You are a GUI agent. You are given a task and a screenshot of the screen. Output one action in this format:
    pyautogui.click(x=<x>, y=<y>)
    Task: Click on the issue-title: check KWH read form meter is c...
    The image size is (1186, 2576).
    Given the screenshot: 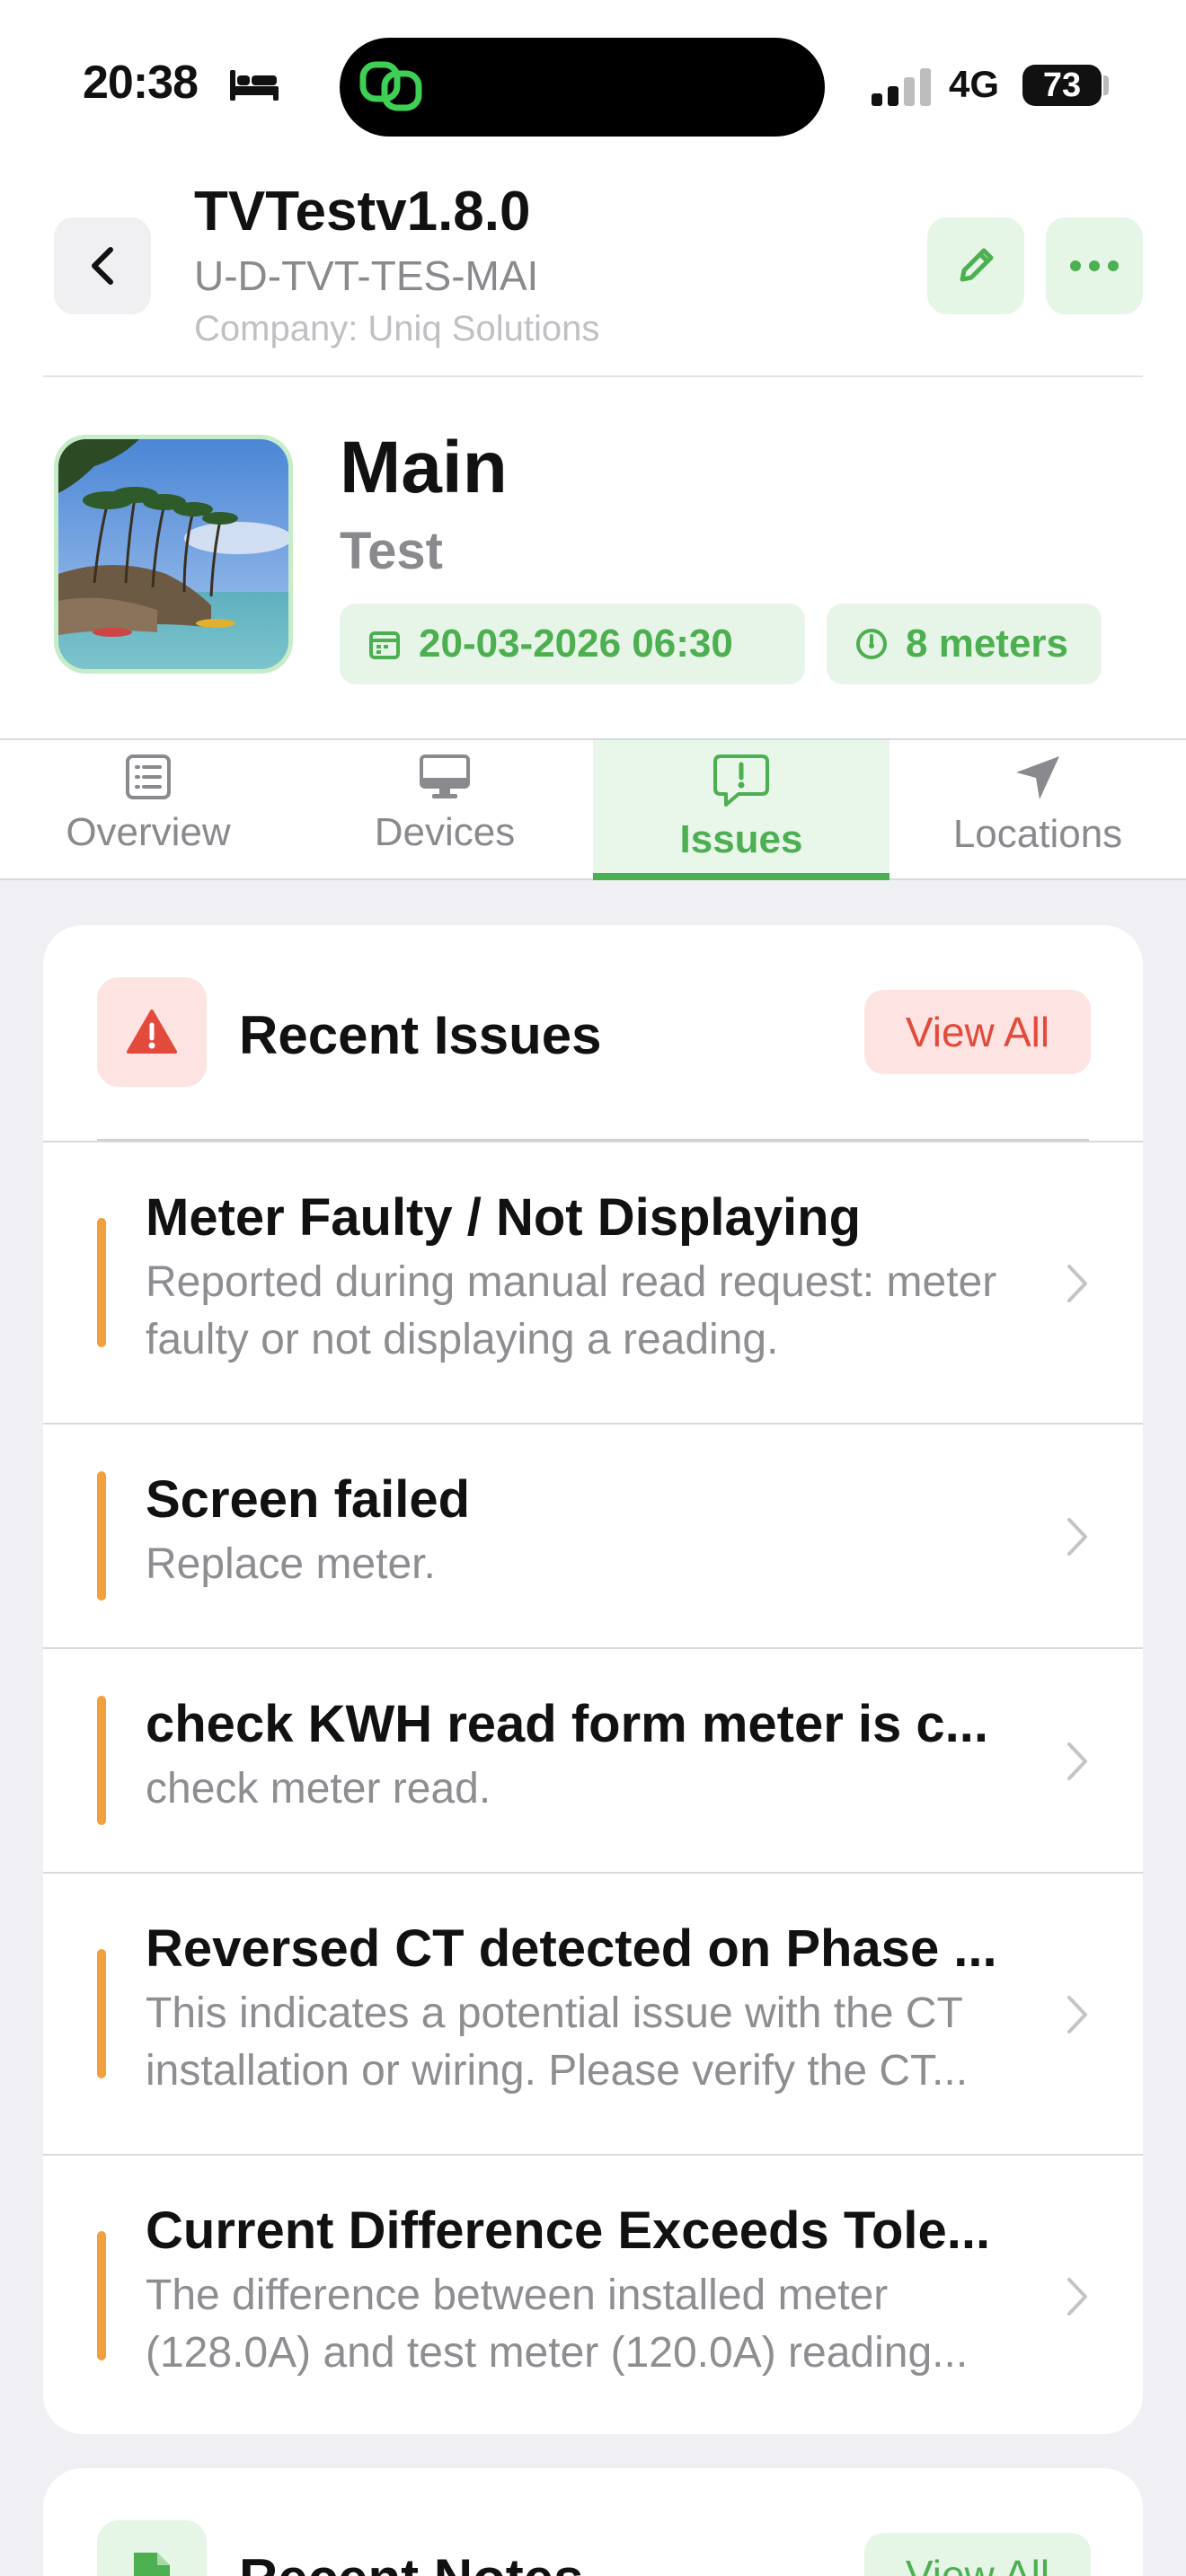 What is the action you would take?
    pyautogui.click(x=567, y=1724)
    